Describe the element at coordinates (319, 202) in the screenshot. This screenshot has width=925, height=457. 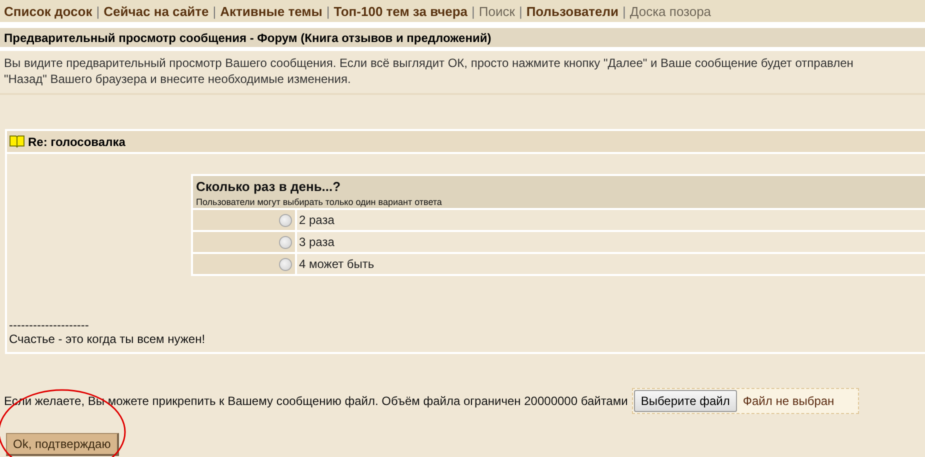
I see `poll-note: Пользователи могут выбирать только один вариант ответа` at that location.